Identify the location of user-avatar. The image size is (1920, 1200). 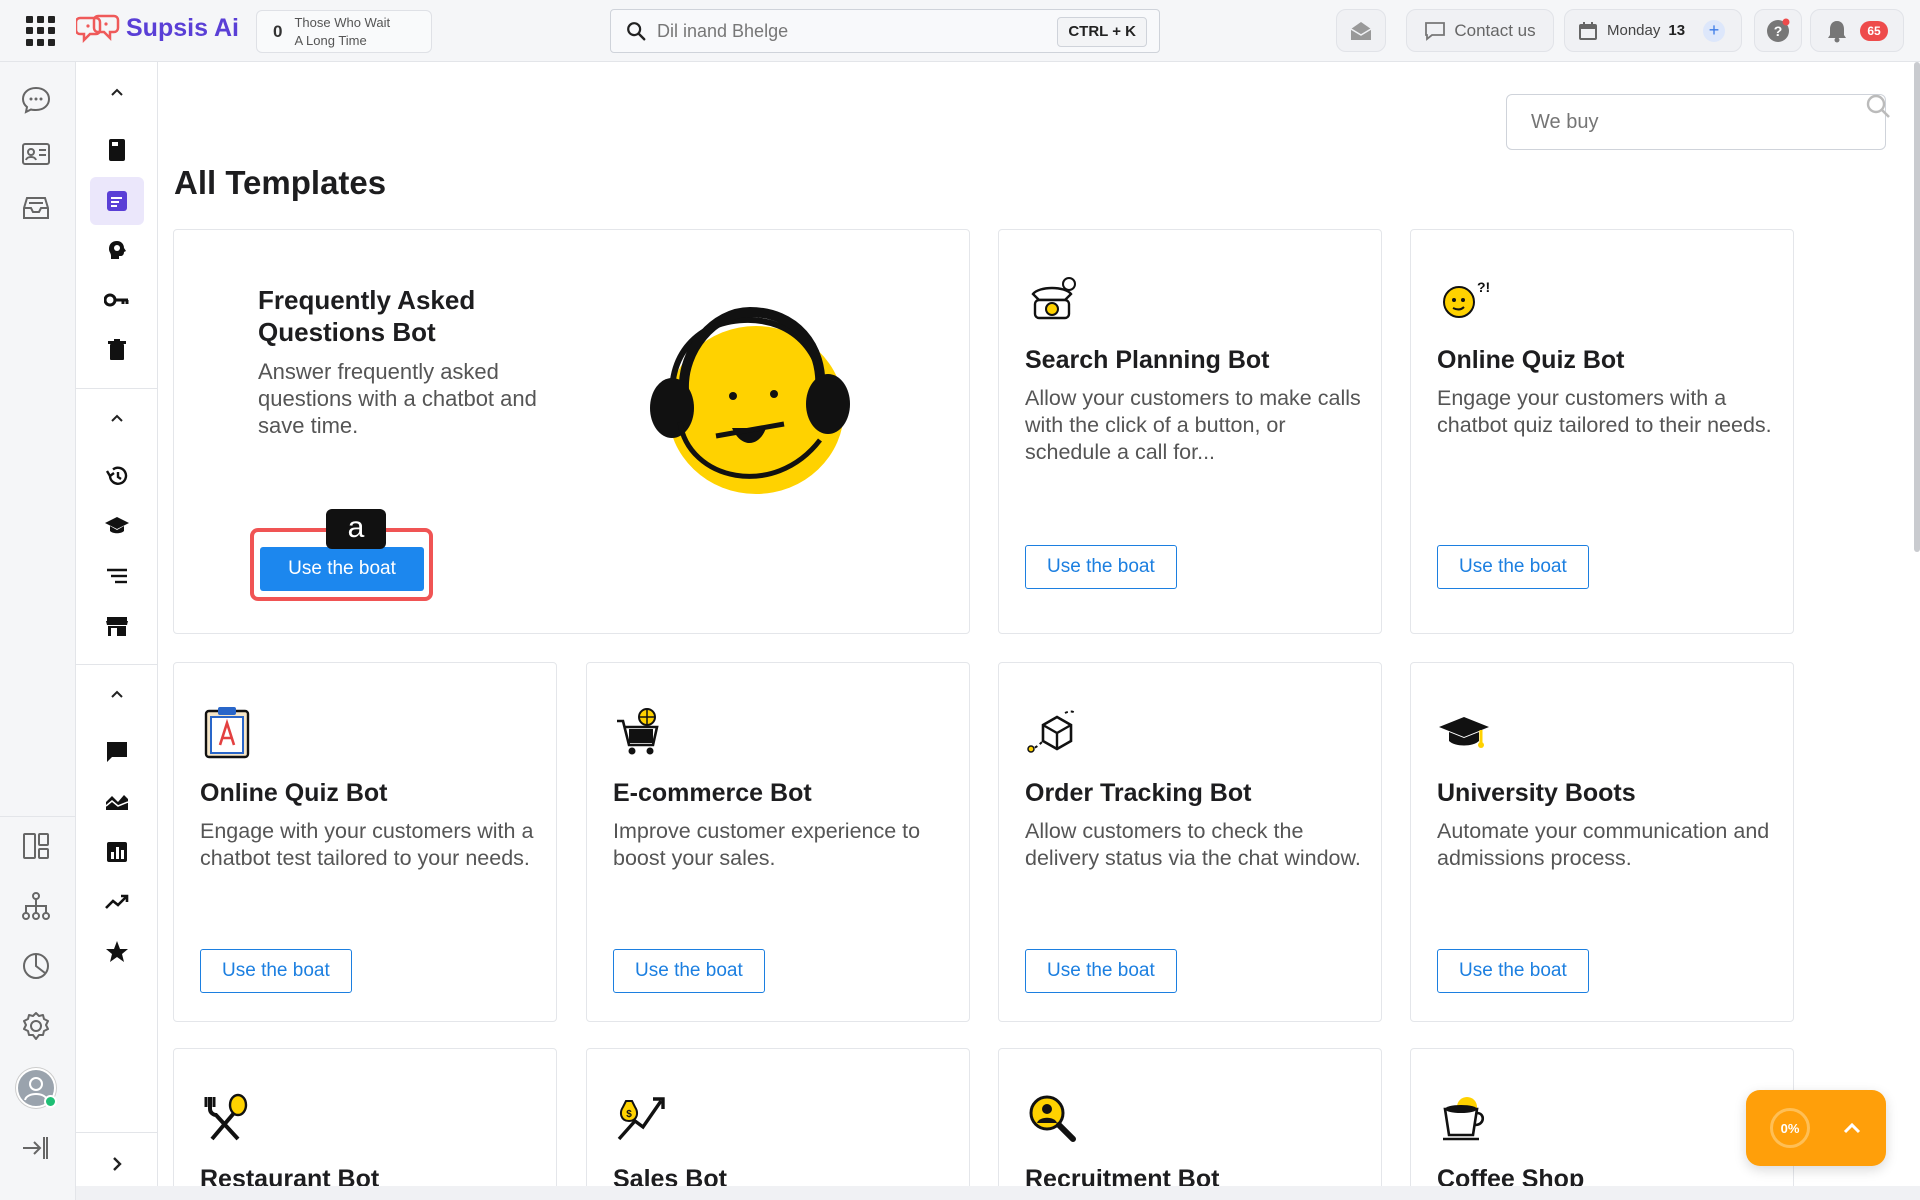
(36, 1088).